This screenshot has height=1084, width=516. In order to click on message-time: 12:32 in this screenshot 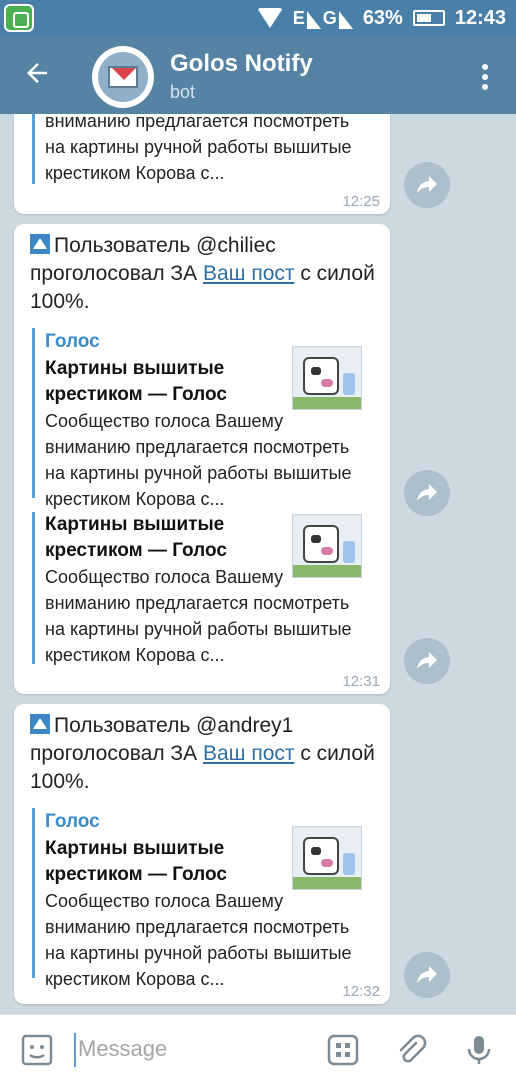, I will do `click(361, 991)`.